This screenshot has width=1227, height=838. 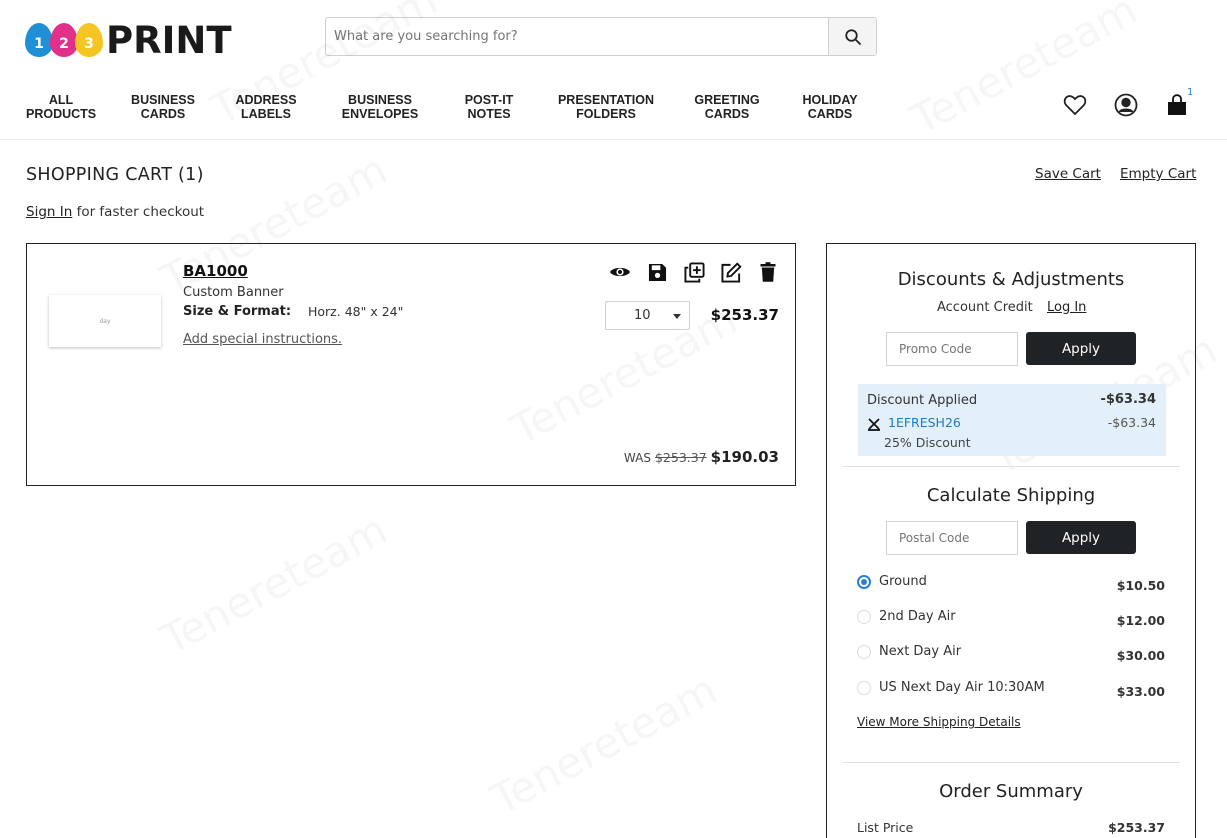 I want to click on search-input, so click(x=577, y=36).